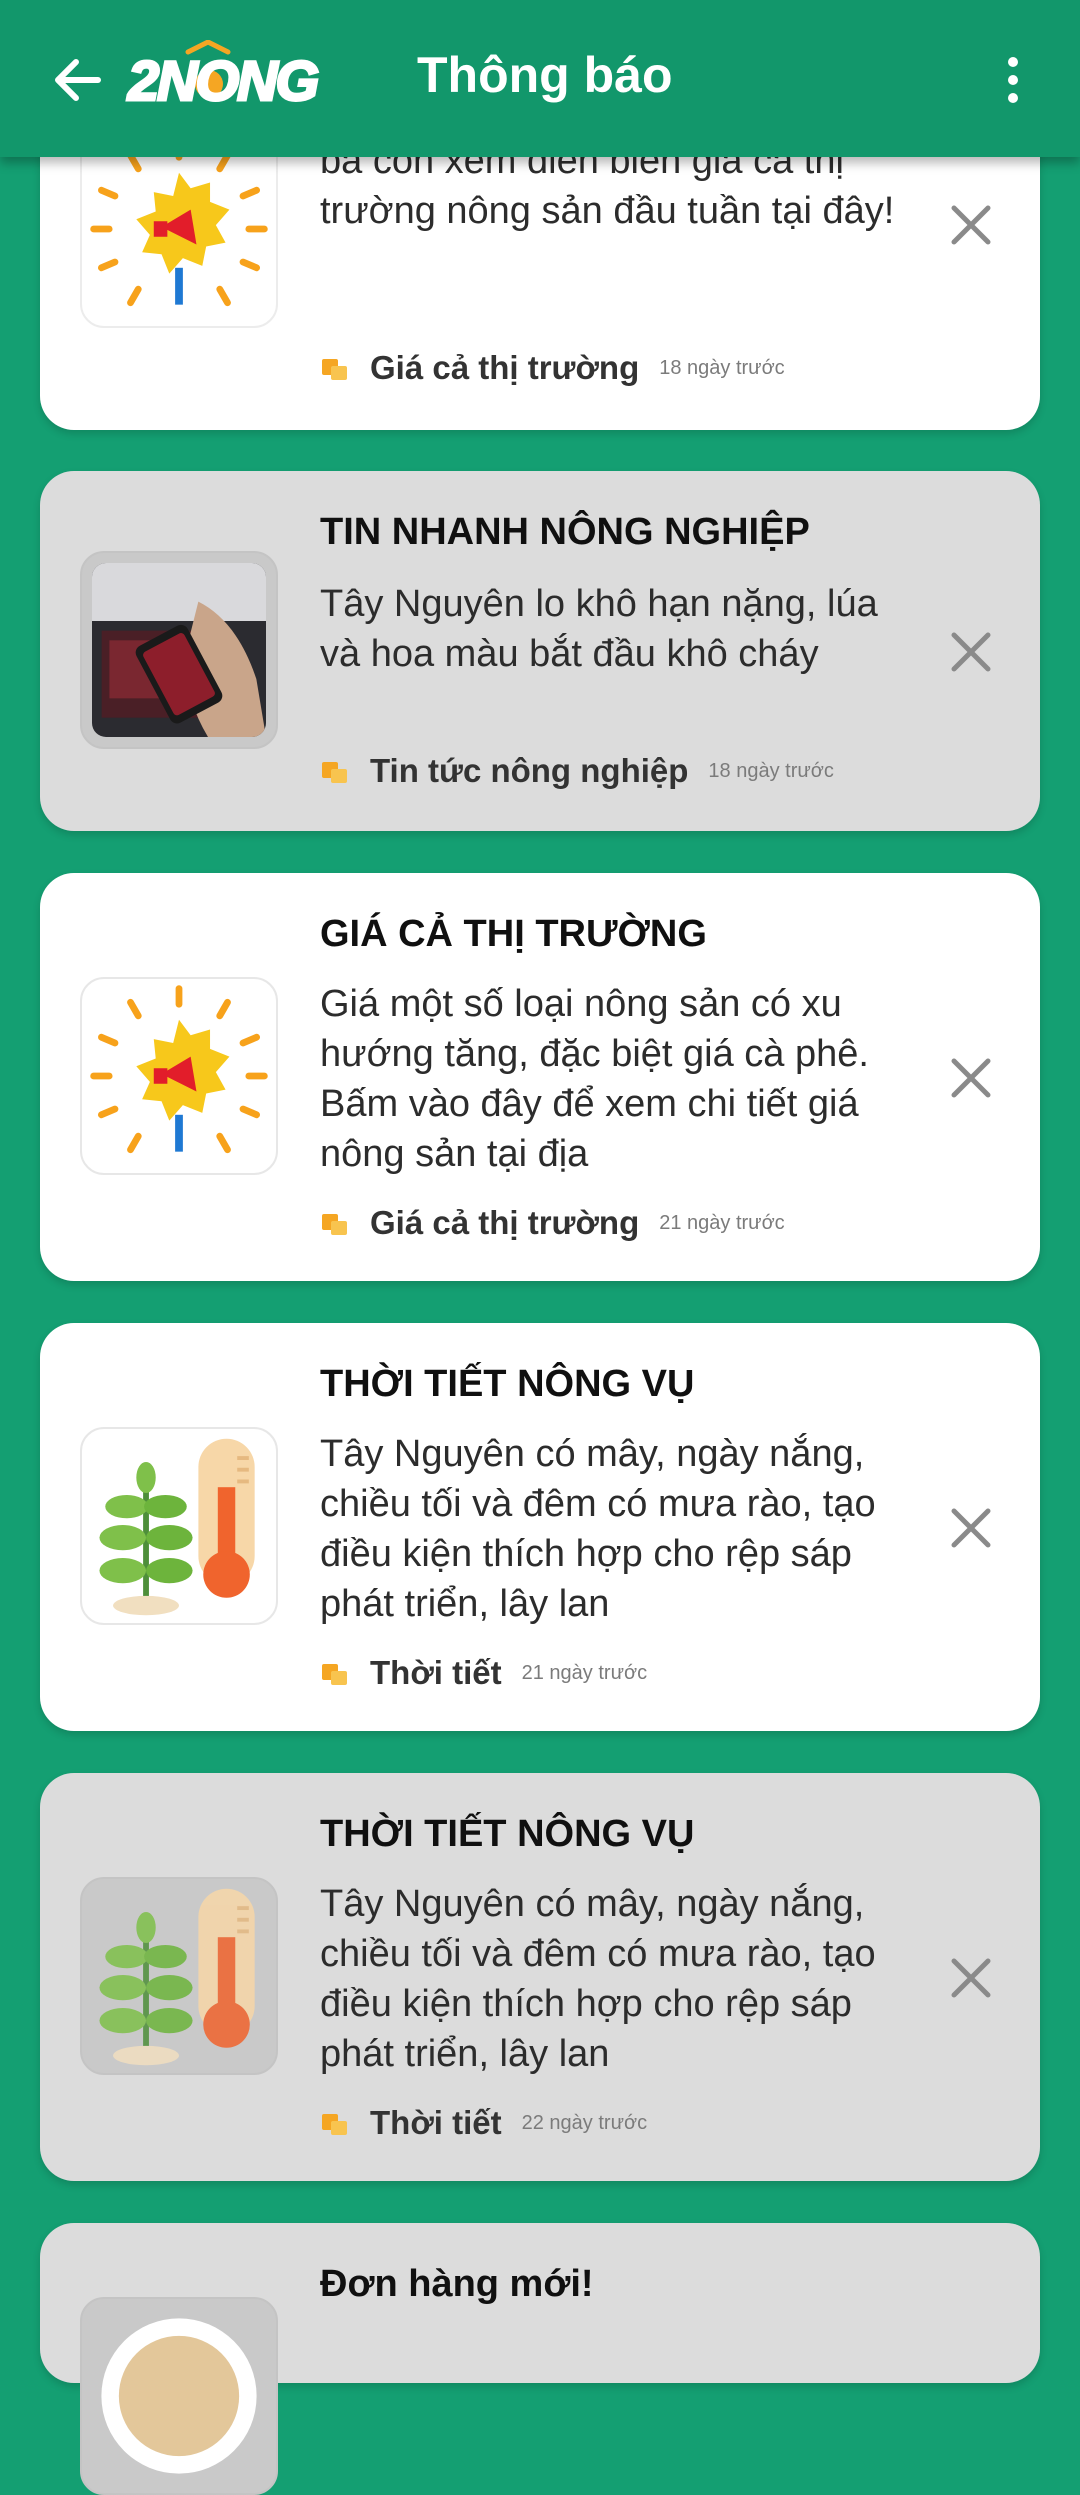 This screenshot has width=1080, height=2495. Describe the element at coordinates (223, 81) in the screenshot. I see `logo-text: 2NONG` at that location.